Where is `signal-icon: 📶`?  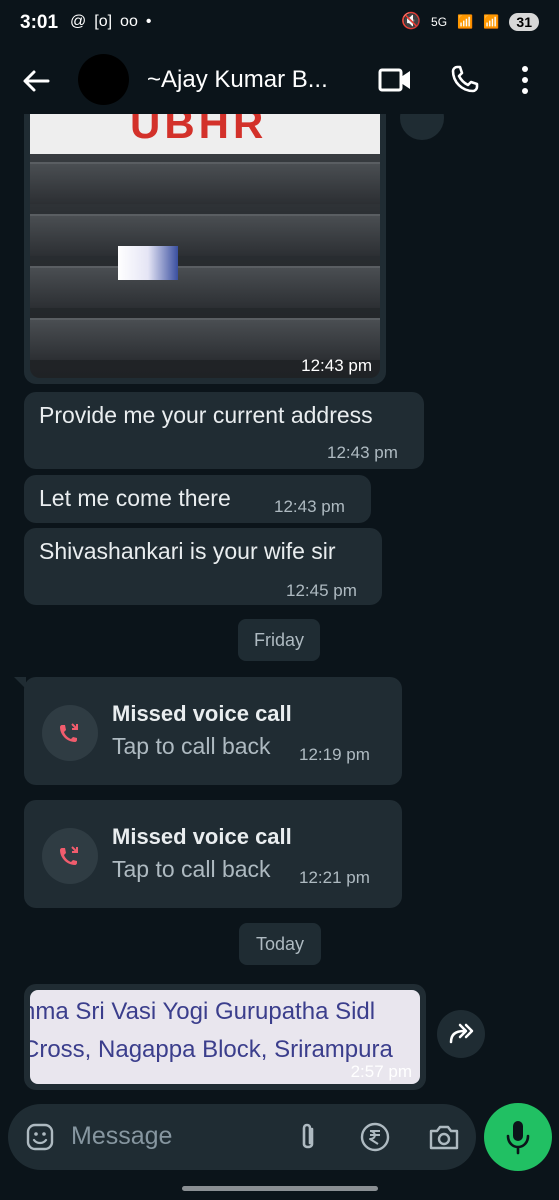
signal-icon: 📶 is located at coordinates (465, 21).